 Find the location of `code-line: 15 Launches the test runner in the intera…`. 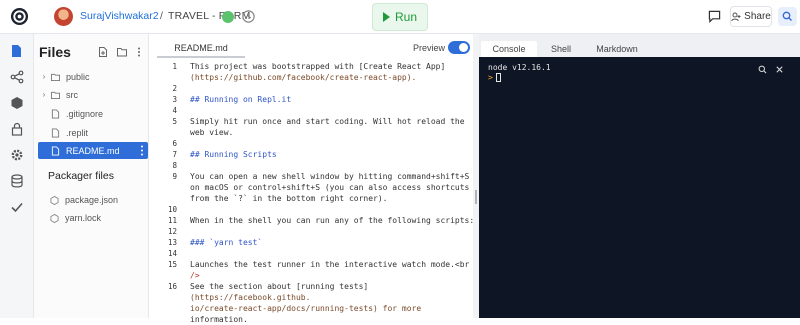

code-line: 15 Launches the test runner in the intera… is located at coordinates (312, 264).